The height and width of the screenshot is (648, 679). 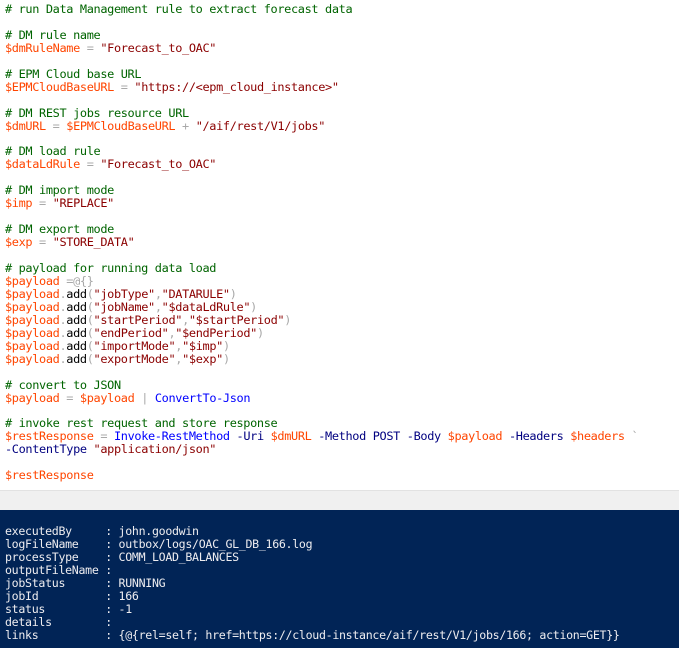 What do you see at coordinates (202, 397) in the screenshot?
I see `code-token: ConvertTo-Json` at bounding box center [202, 397].